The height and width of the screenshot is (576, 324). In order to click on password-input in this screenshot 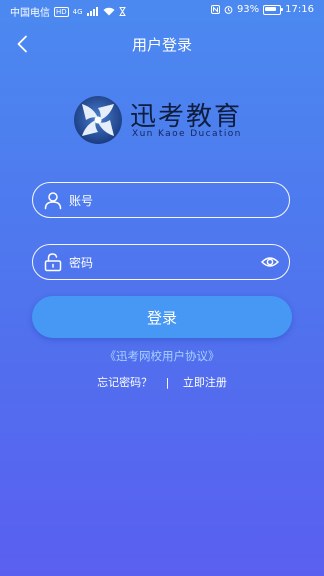, I will do `click(164, 263)`.